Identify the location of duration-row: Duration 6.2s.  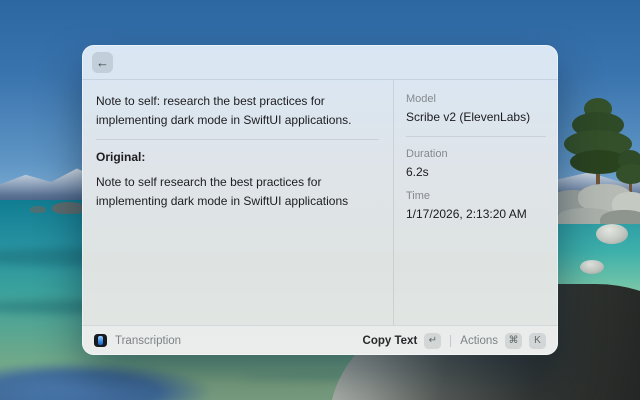
(476, 163).